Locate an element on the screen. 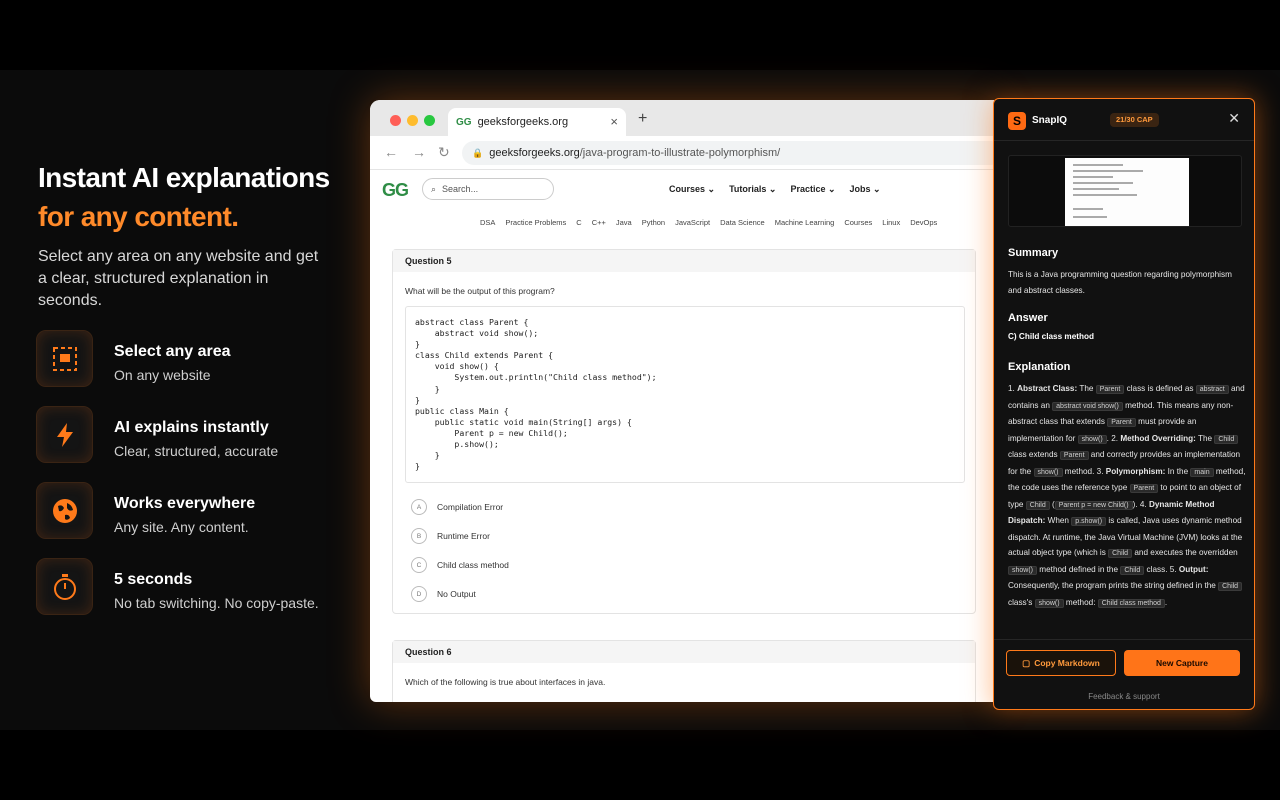 This screenshot has height=800, width=1280. minimize-window-dot is located at coordinates (412, 120).